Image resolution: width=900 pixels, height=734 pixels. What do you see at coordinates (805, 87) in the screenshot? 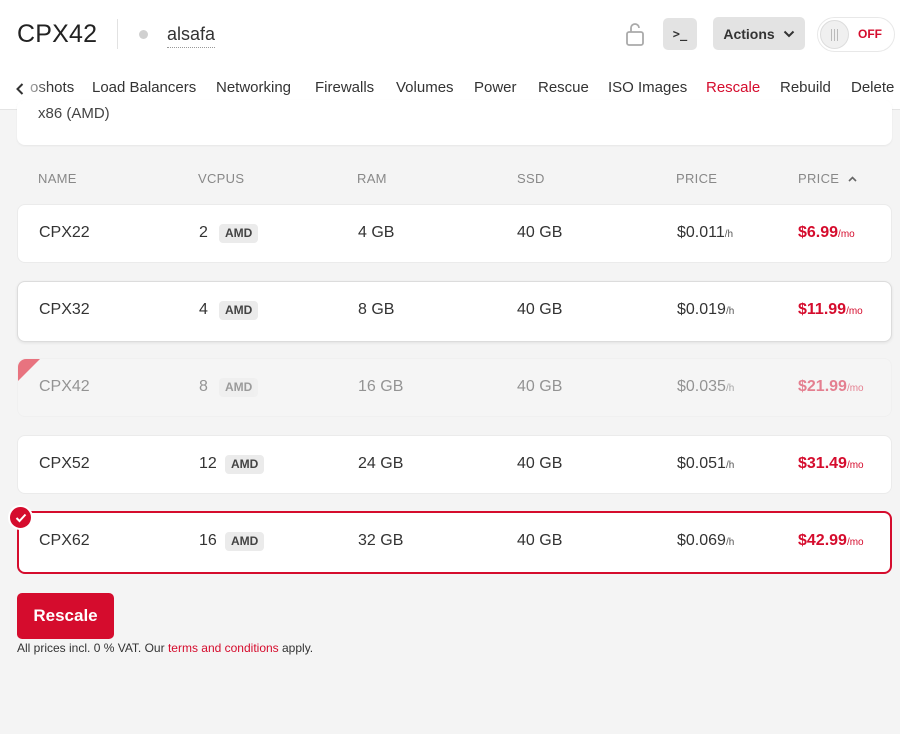
I see `tab-rebuild: Rebuild` at bounding box center [805, 87].